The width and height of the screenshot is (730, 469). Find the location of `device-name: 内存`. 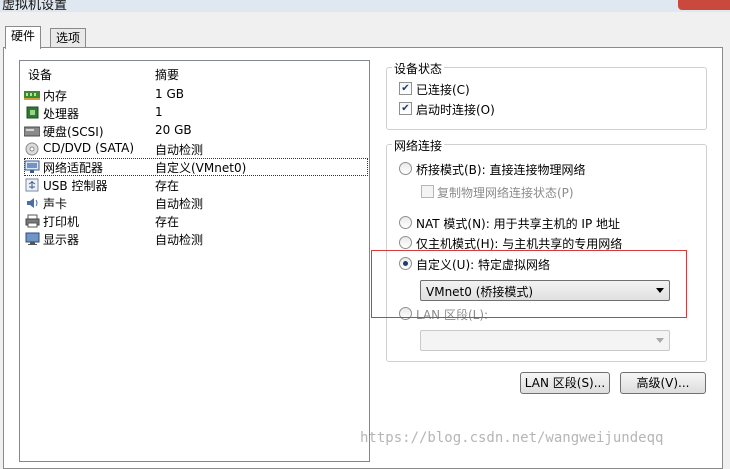

device-name: 内存 is located at coordinates (55, 96).